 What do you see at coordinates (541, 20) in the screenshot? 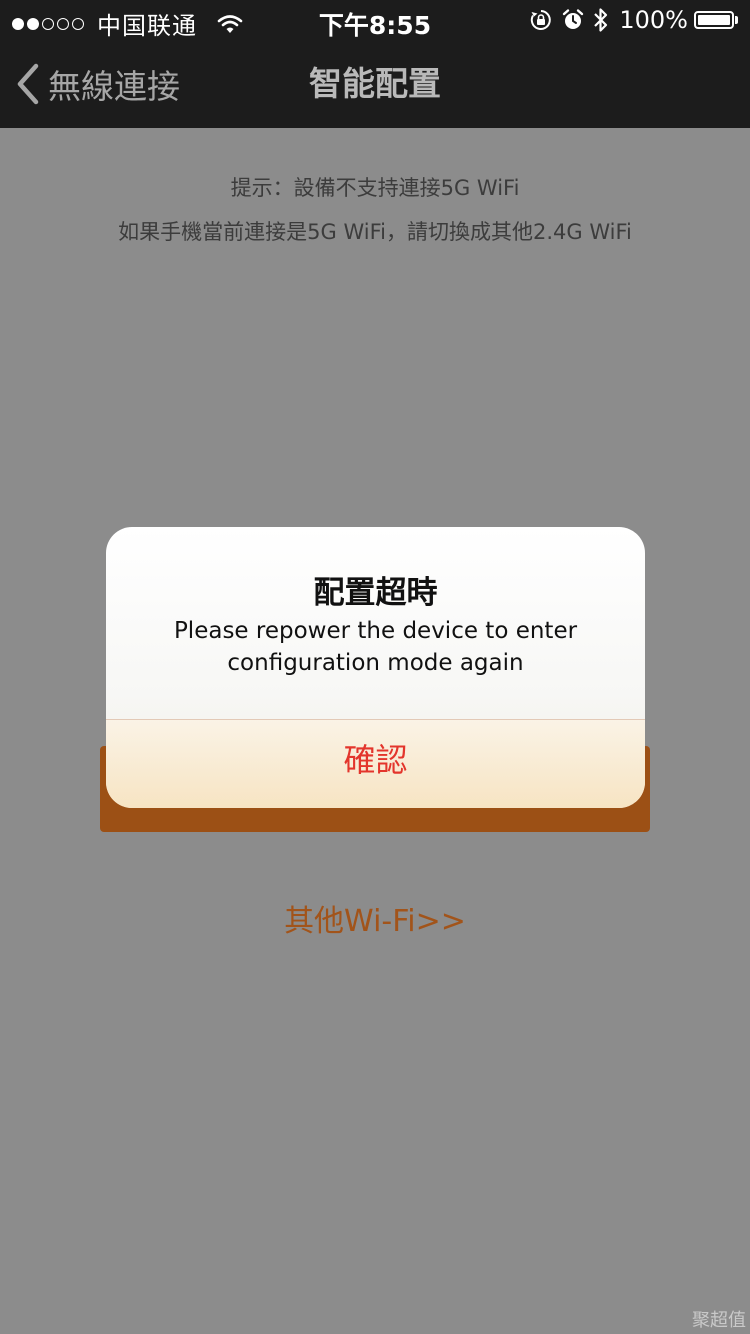
I see `orientation-lock-icon` at bounding box center [541, 20].